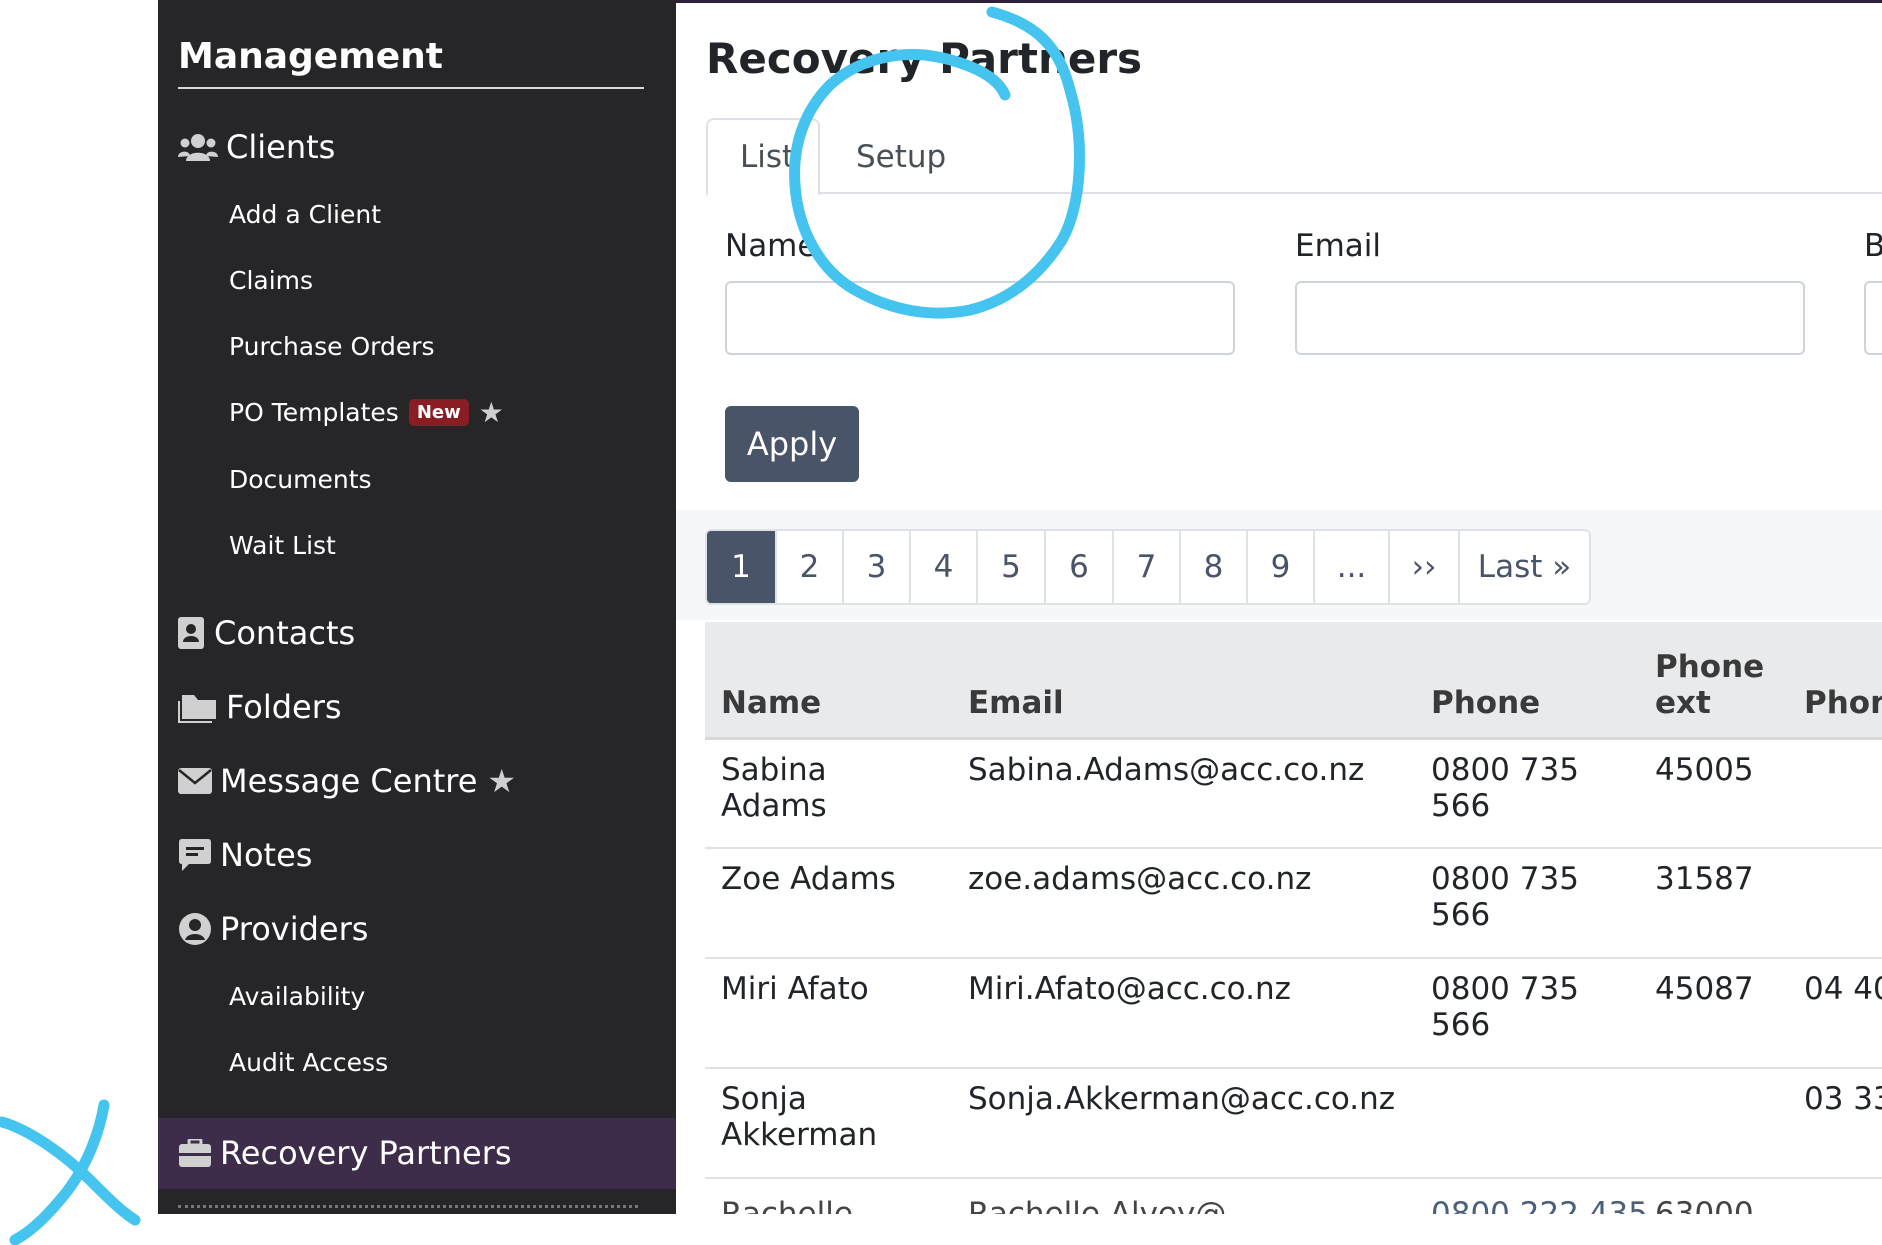 This screenshot has width=1882, height=1245. I want to click on sidebar-subitem-audit-access: Audit Access, so click(308, 1062).